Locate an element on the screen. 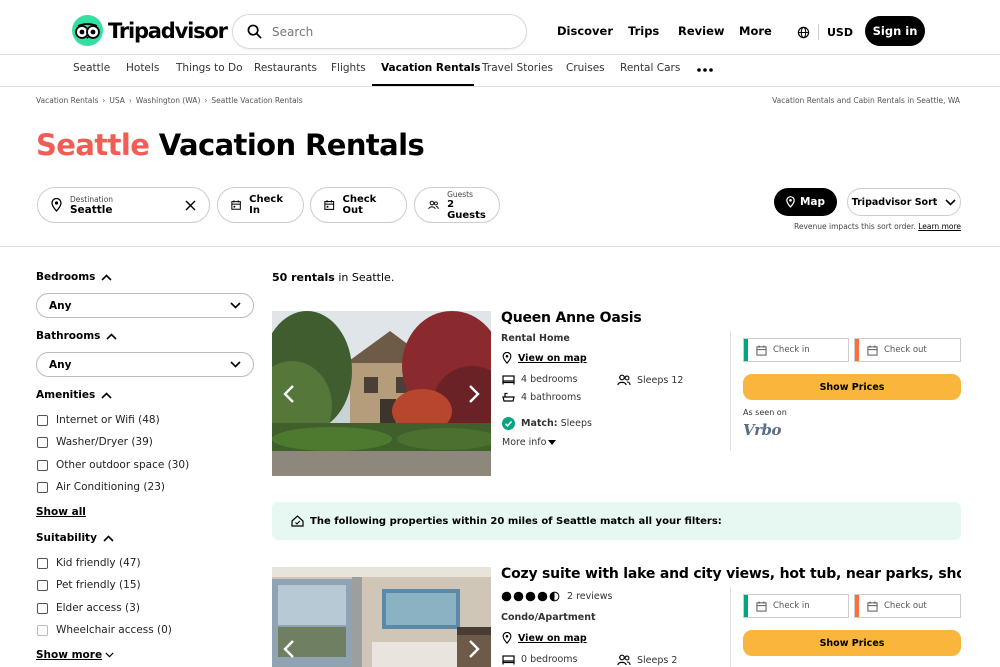 The height and width of the screenshot is (667, 1000). rating-row: 2 reviews is located at coordinates (556, 596).